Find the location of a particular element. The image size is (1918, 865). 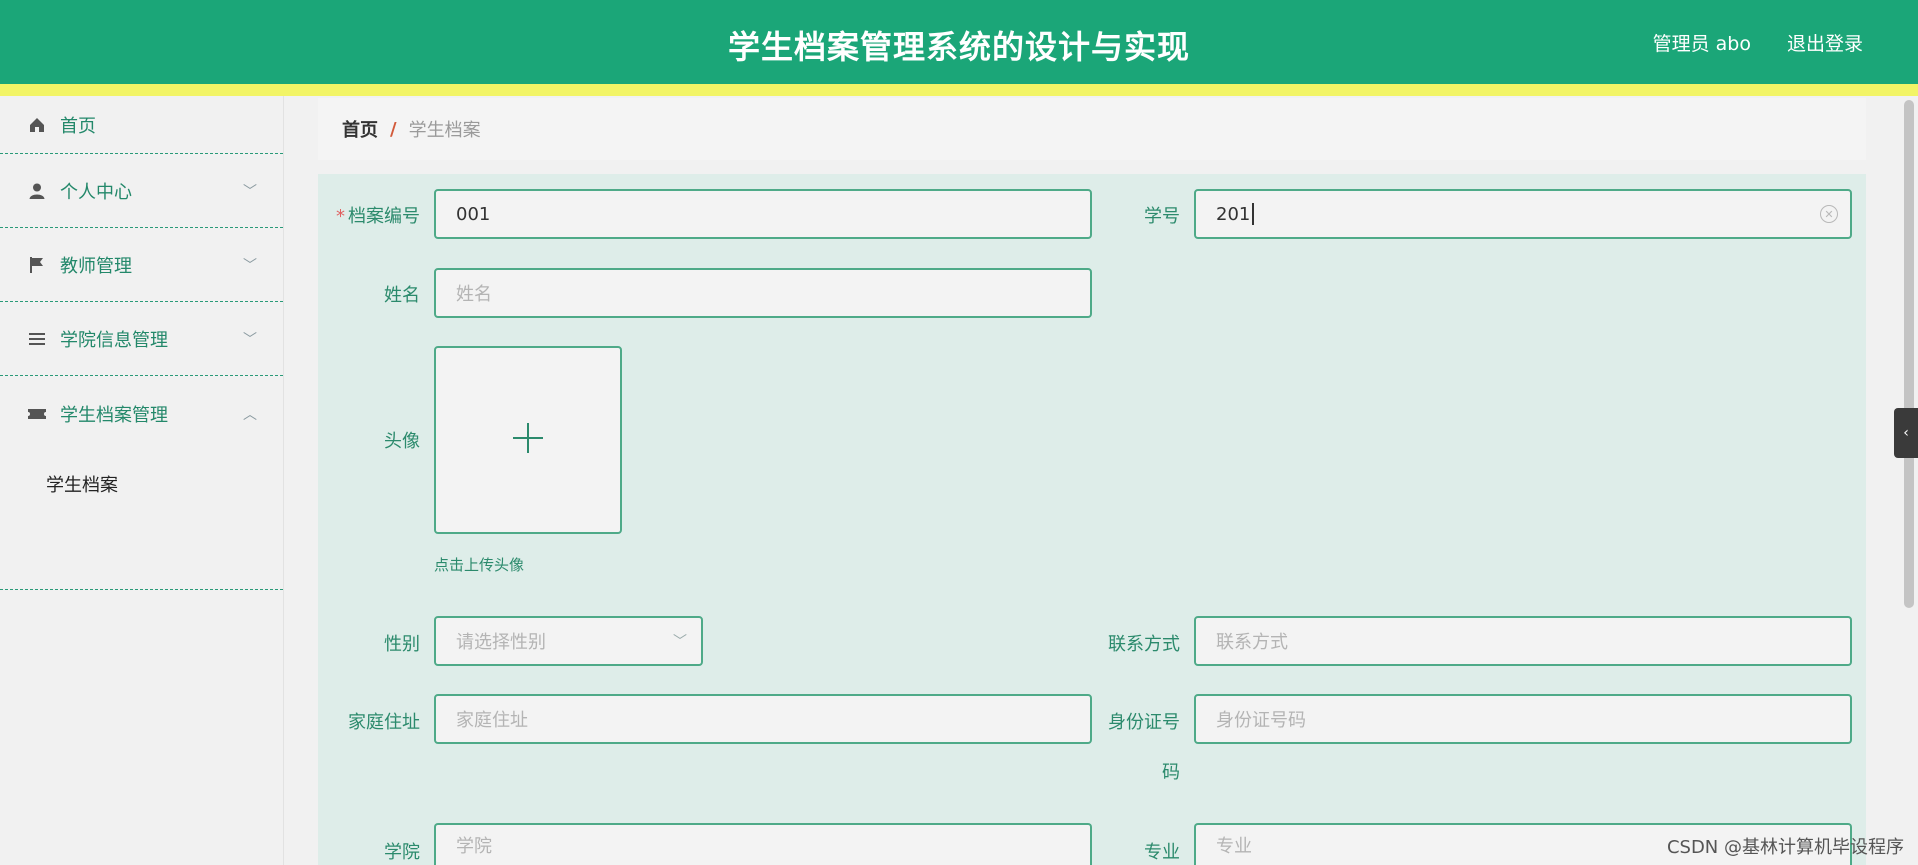

panel-toggle-button: ‹ is located at coordinates (1906, 433).